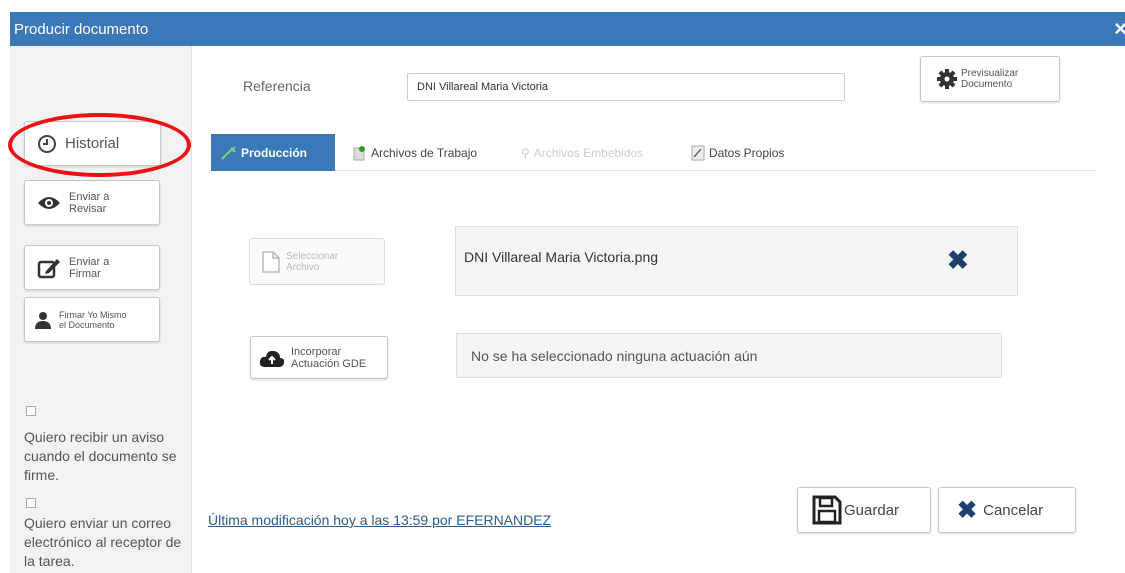 The image size is (1125, 573). I want to click on tab-archivos-embebidos-label: Archivos Embebidos, so click(588, 152).